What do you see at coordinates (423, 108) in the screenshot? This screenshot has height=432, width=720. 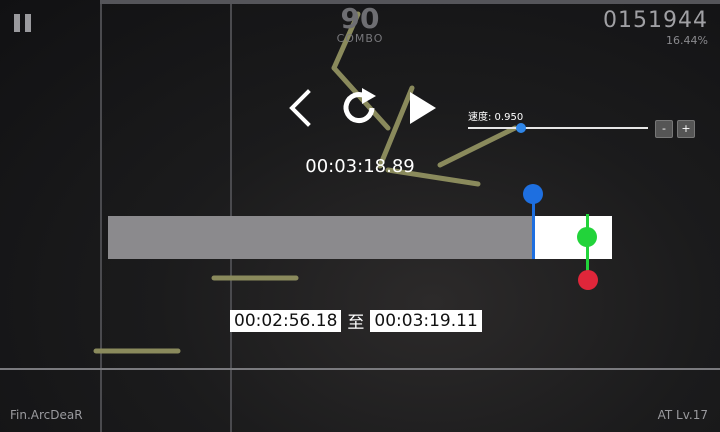 I see `play-icon` at bounding box center [423, 108].